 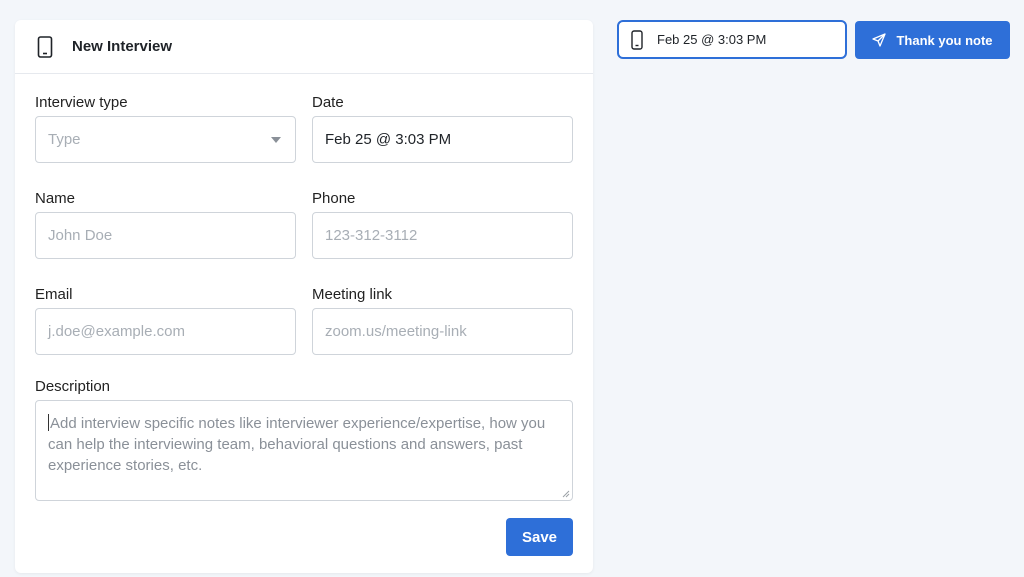 What do you see at coordinates (566, 494) in the screenshot?
I see `resize-handle-icon` at bounding box center [566, 494].